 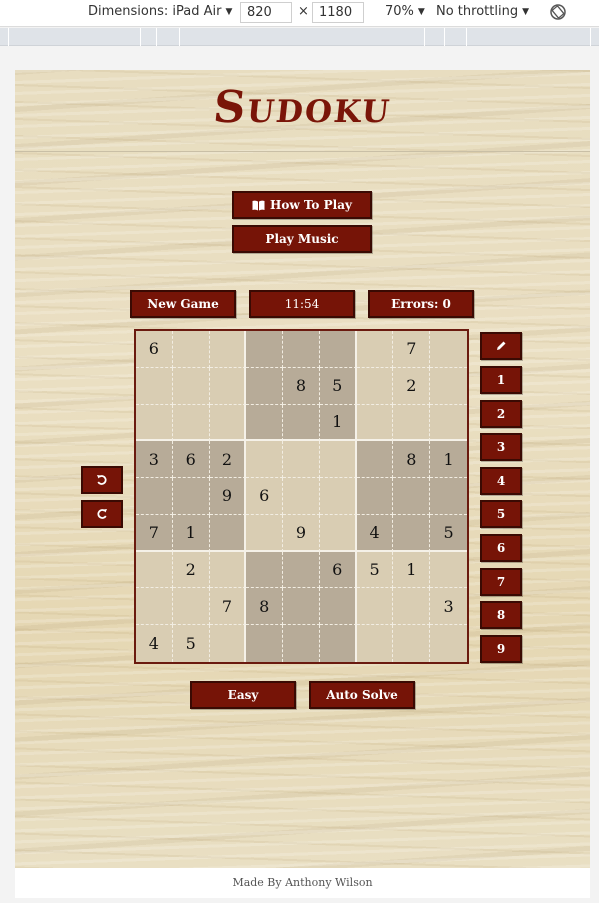 What do you see at coordinates (183, 304) in the screenshot?
I see `new-game-button: New Game` at bounding box center [183, 304].